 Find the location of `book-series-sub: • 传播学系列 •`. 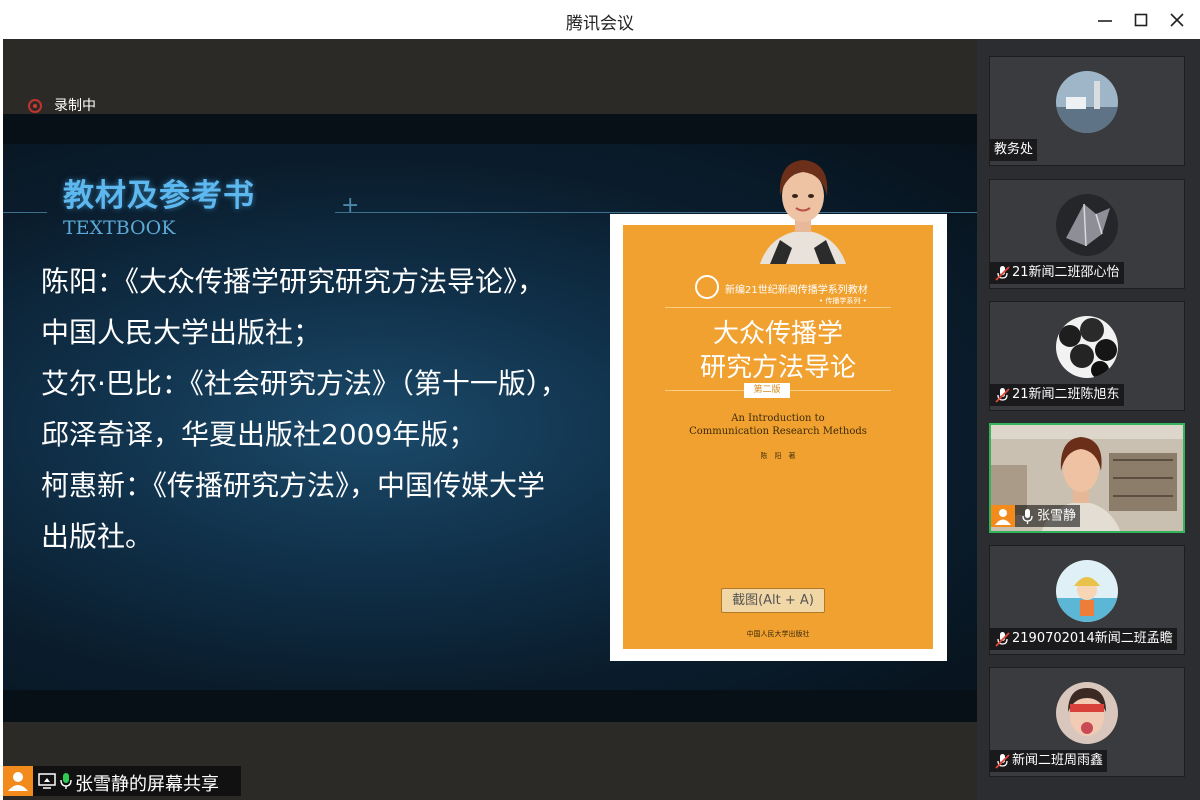

book-series-sub: • 传播学系列 • is located at coordinates (843, 301).